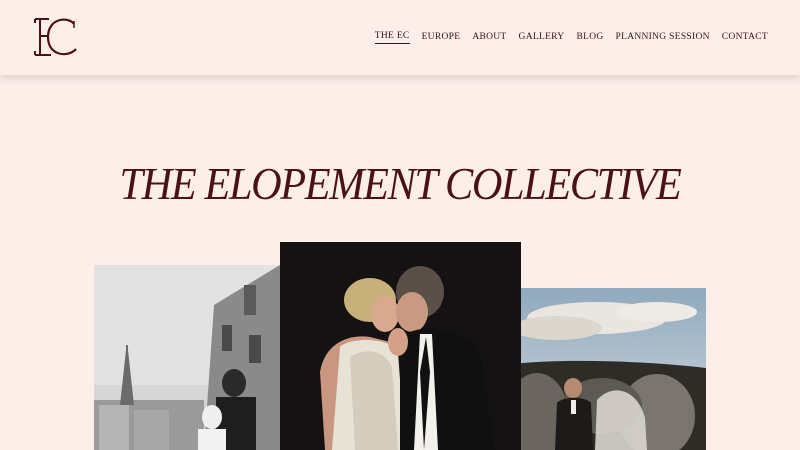 This screenshot has height=450, width=800. What do you see at coordinates (489, 38) in the screenshot?
I see `nav-about: ABOUT` at bounding box center [489, 38].